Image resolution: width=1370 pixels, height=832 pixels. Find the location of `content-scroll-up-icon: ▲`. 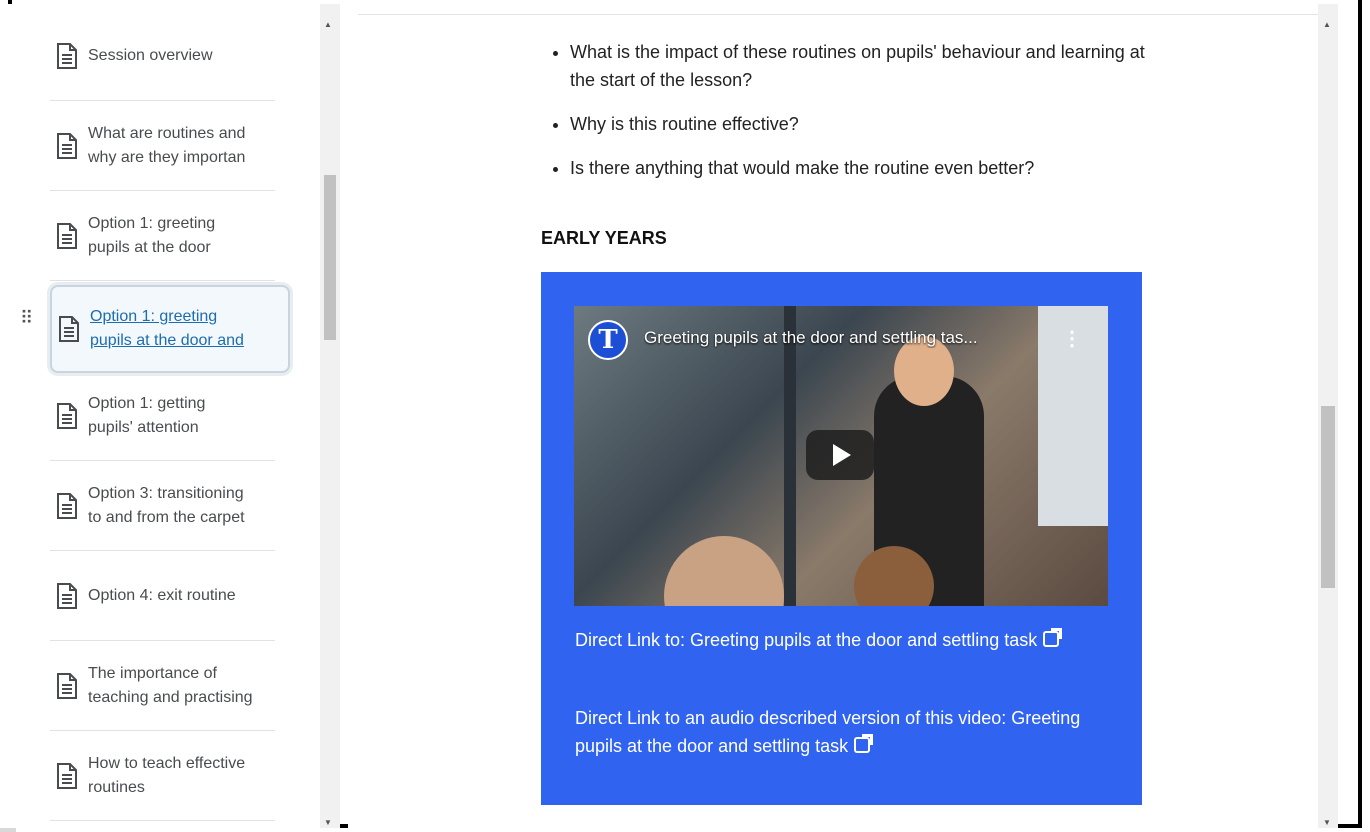

content-scroll-up-icon: ▲ is located at coordinates (1327, 24).